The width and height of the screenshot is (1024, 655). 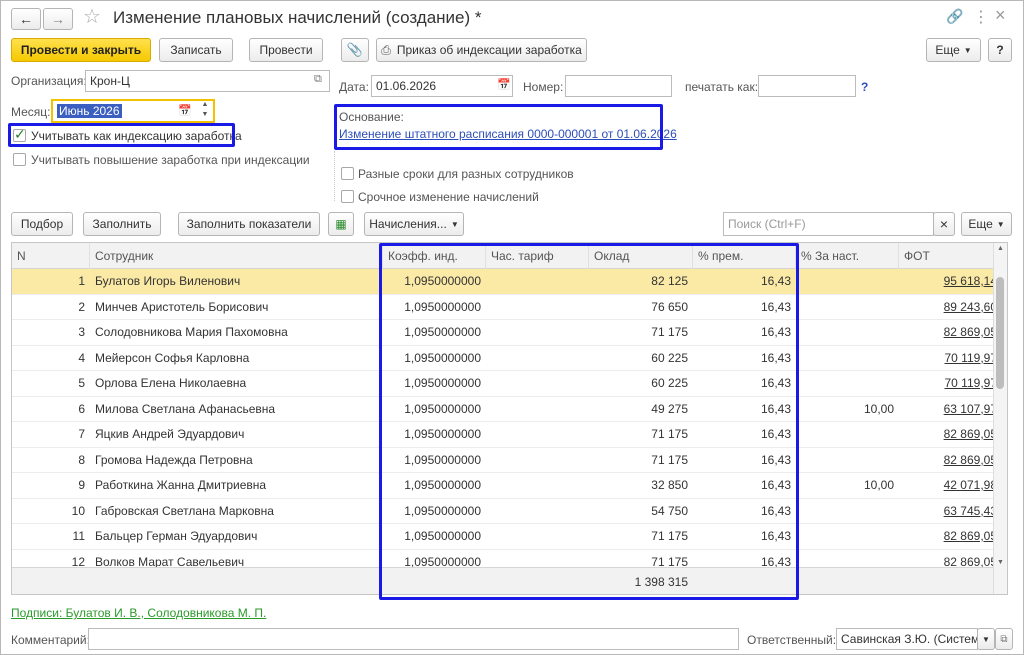 I want to click on cell-n: 2, so click(x=81, y=306).